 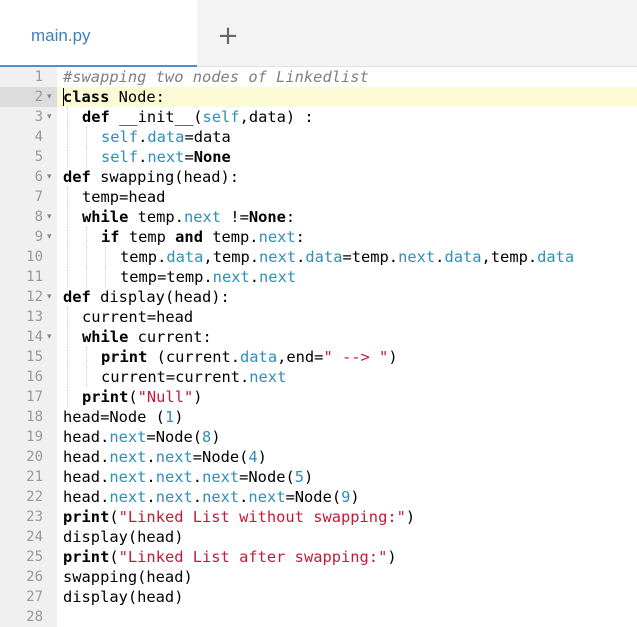 What do you see at coordinates (318, 277) in the screenshot?
I see `code-line: 11 temp=temp.next.next` at bounding box center [318, 277].